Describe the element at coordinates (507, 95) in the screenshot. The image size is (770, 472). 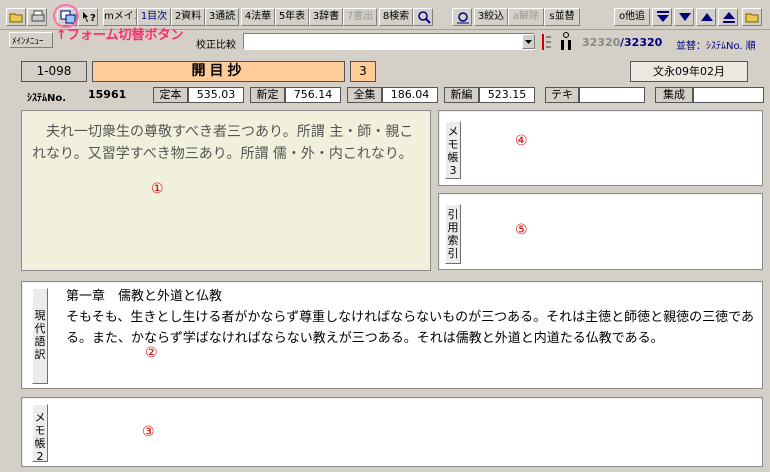
I see `shinpen-value: 523.15` at that location.